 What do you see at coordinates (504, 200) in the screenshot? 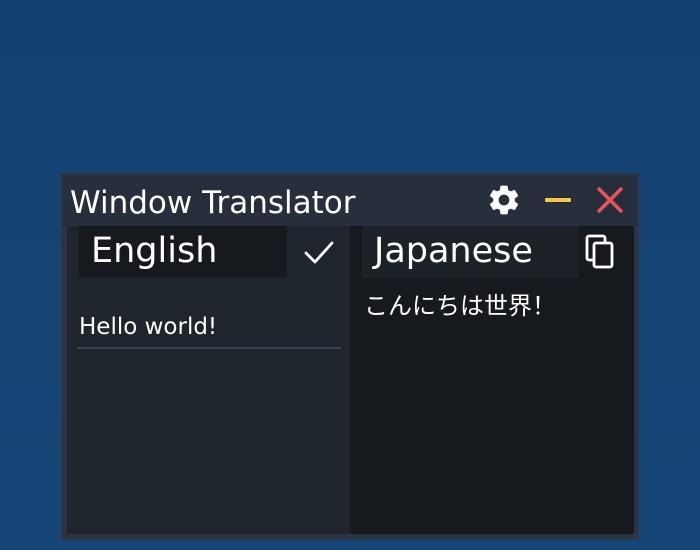
I see `gear-icon` at bounding box center [504, 200].